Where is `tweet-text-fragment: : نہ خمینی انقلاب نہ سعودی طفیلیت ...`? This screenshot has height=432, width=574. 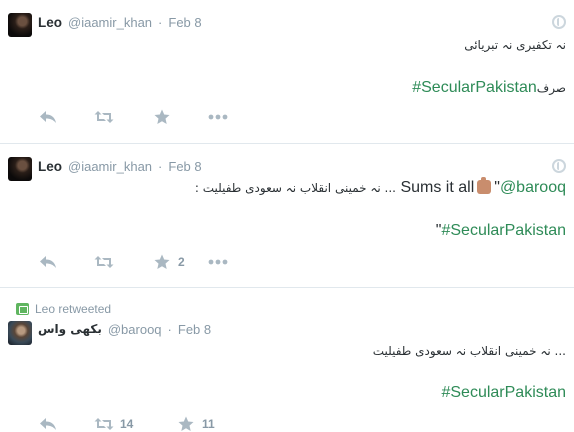
tweet-text-fragment: : نہ خمینی انقلاب نہ سعودی طفیلیت ... is located at coordinates (295, 188).